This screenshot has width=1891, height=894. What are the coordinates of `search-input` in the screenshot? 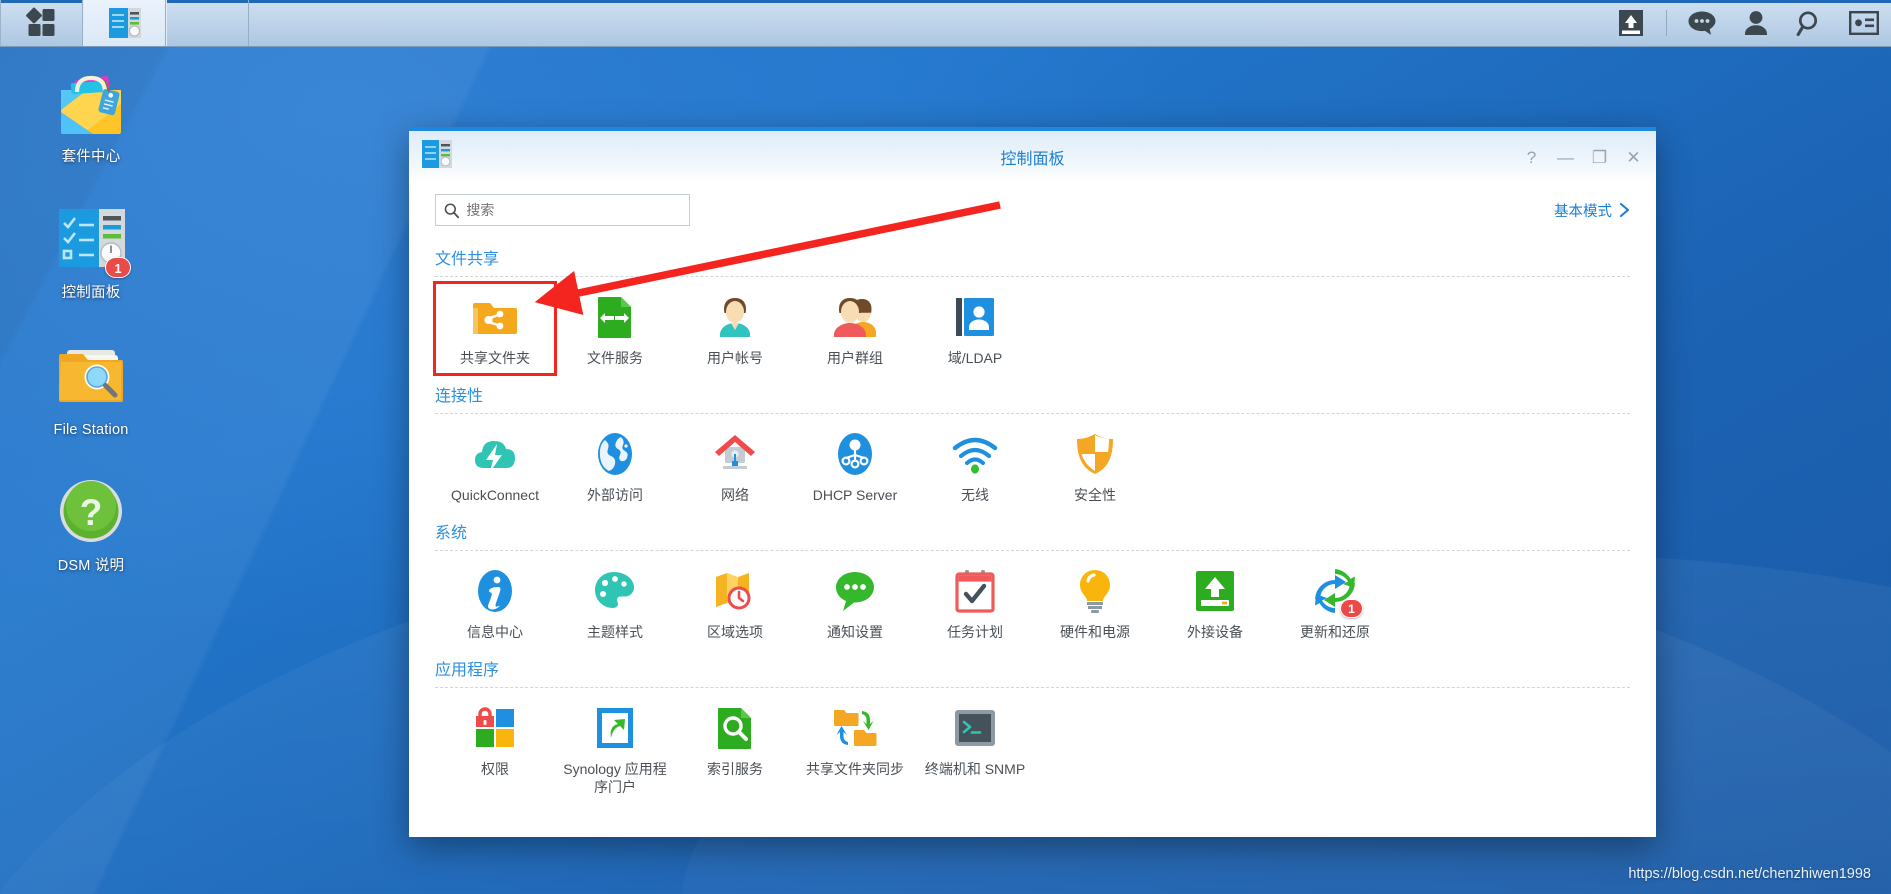 It's located at (573, 210).